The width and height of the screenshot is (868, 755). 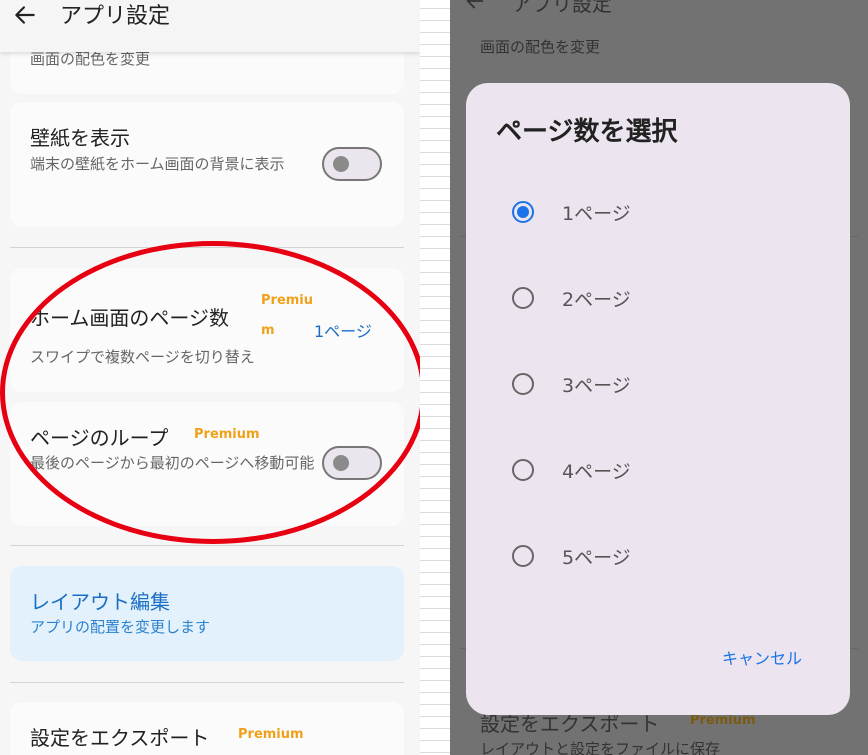 I want to click on home-pages-setting-card: ホーム画面のページ数 Premium 1ページ スワイプで複数ページを切り替え, so click(x=207, y=330).